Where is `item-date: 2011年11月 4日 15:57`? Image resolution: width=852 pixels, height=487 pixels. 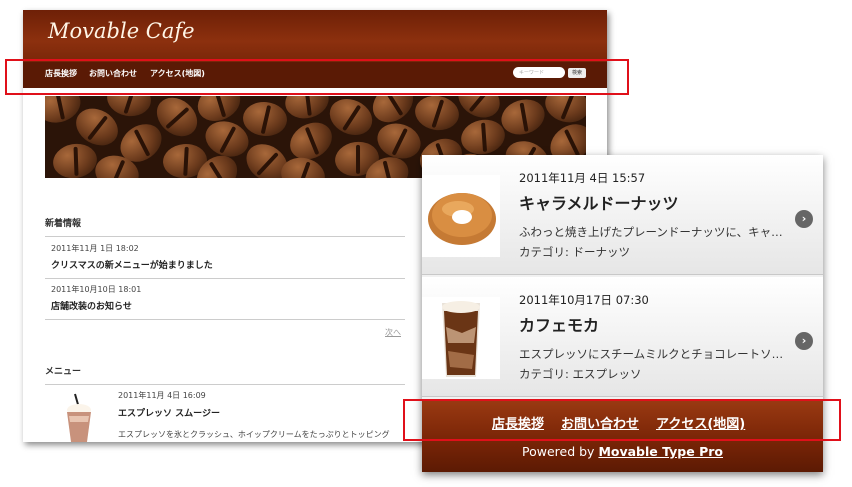
item-date: 2011年11月 4日 15:57 is located at coordinates (582, 178).